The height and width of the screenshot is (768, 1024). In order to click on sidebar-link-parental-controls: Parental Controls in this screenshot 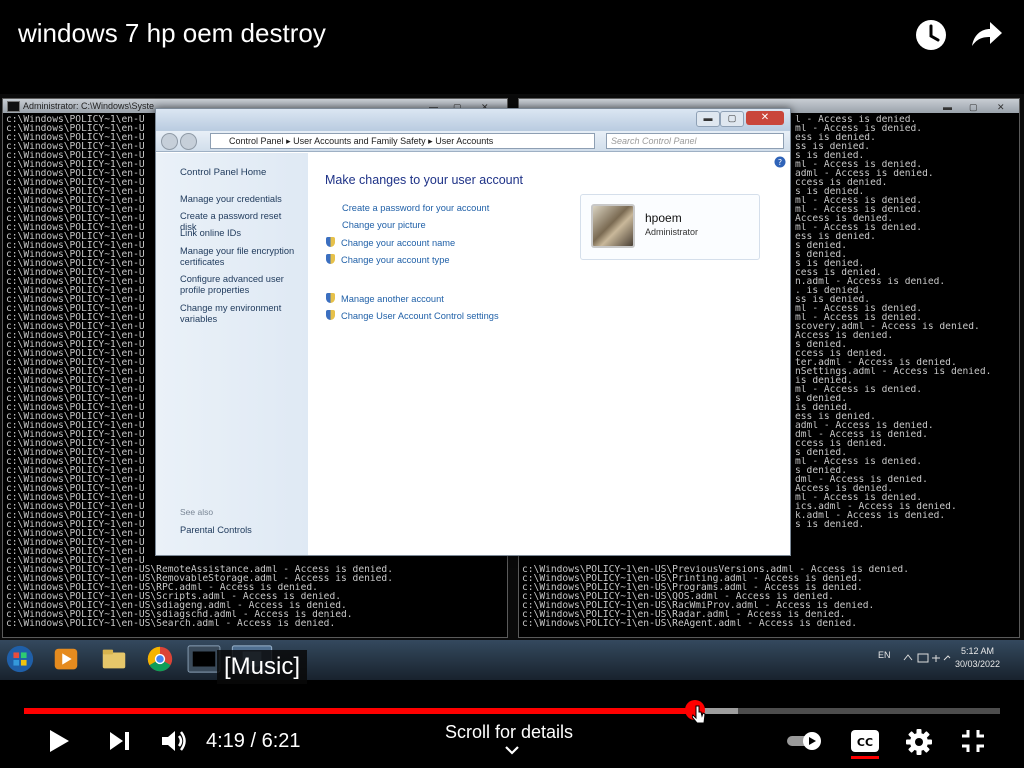, I will do `click(239, 530)`.